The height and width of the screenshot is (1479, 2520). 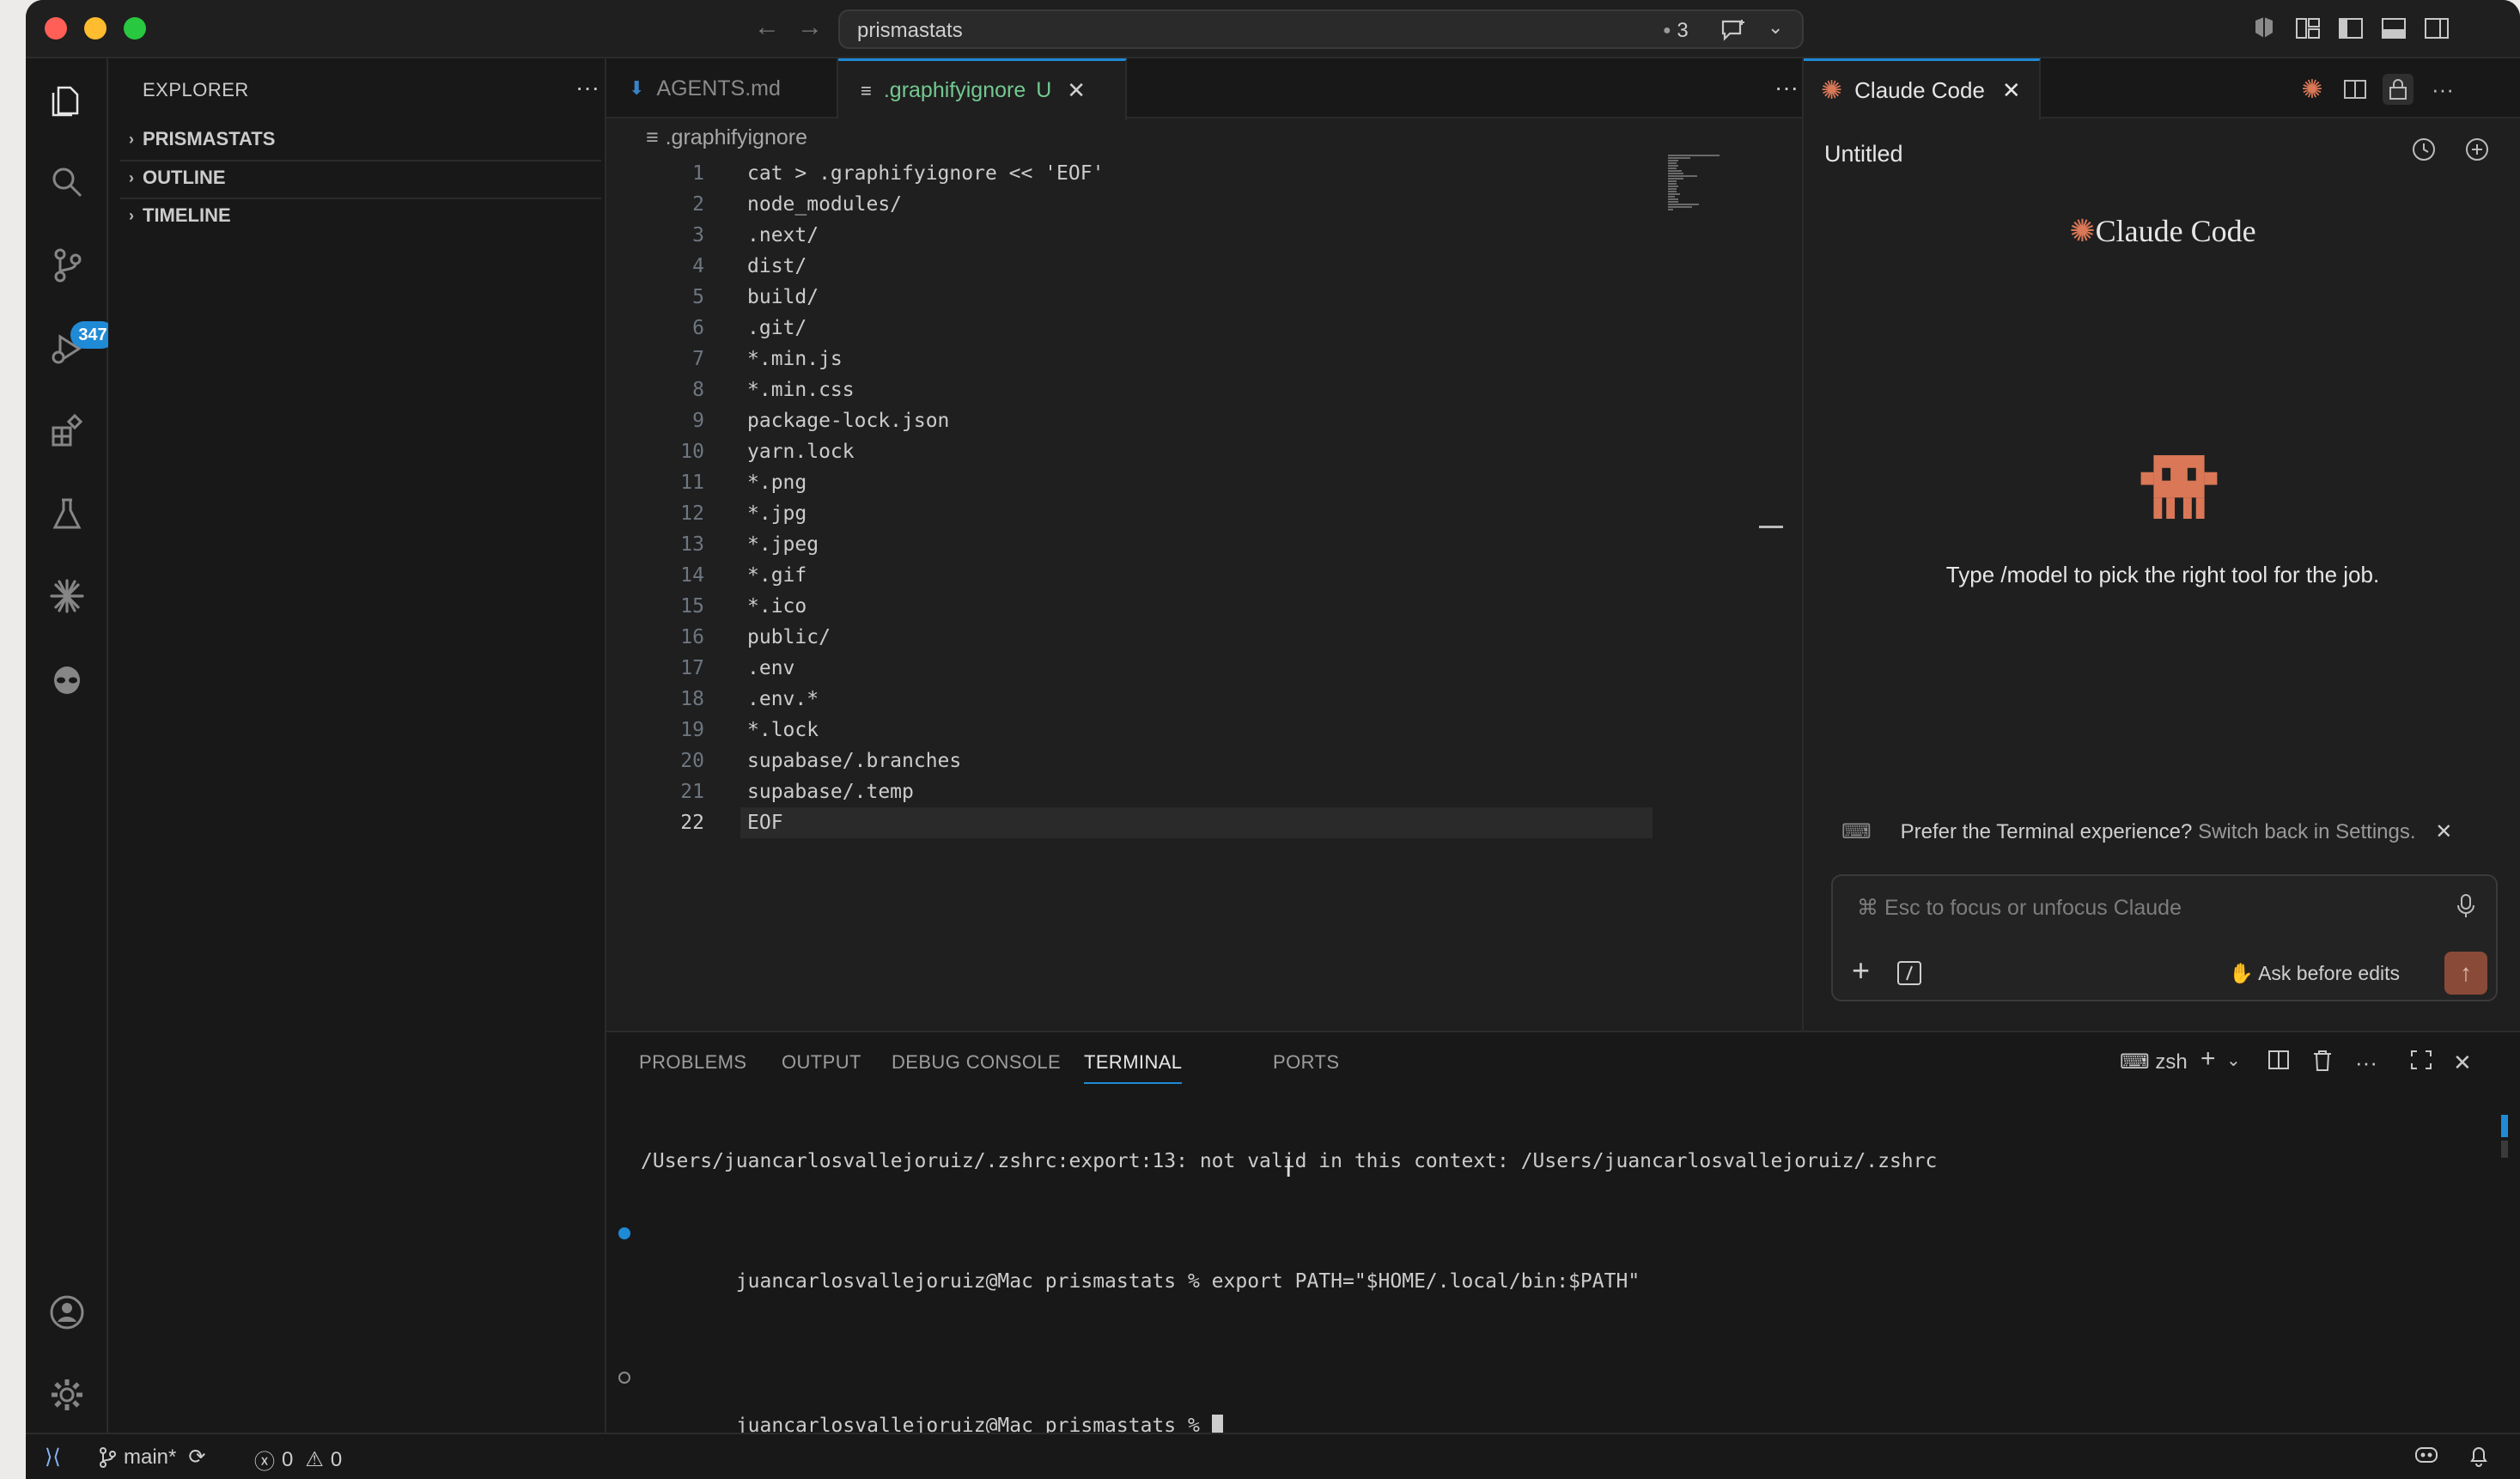 What do you see at coordinates (1121, 700) in the screenshot?
I see `code-line: 18 .env.*` at bounding box center [1121, 700].